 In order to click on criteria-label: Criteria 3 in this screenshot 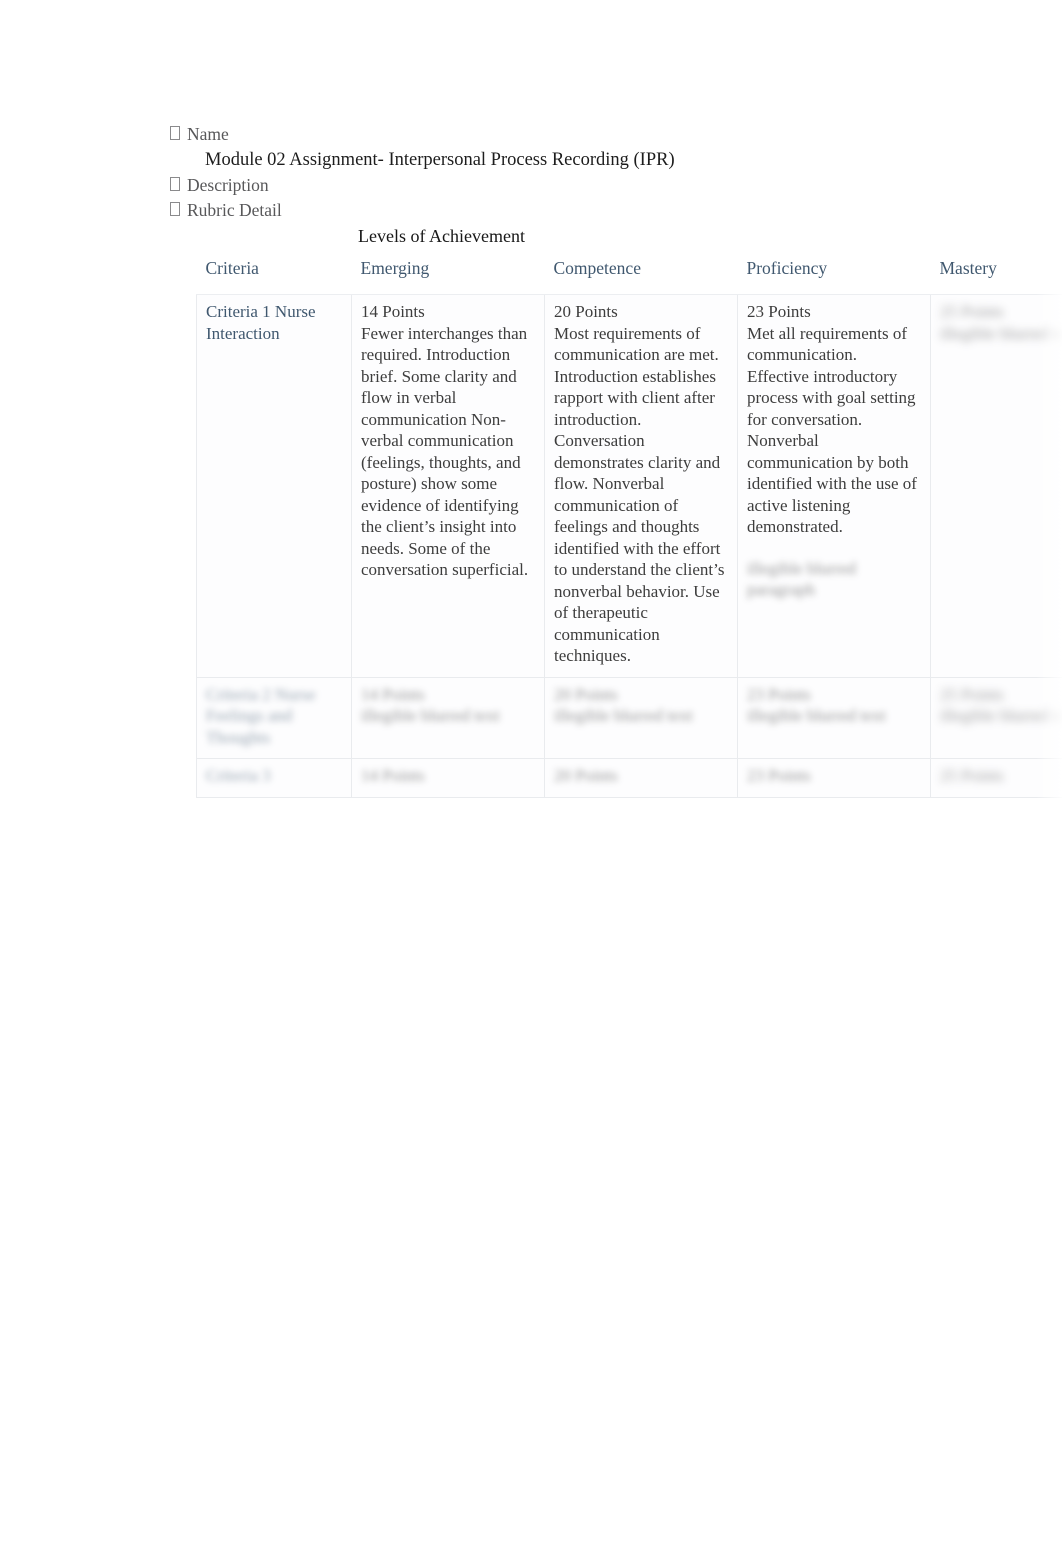, I will do `click(238, 775)`.